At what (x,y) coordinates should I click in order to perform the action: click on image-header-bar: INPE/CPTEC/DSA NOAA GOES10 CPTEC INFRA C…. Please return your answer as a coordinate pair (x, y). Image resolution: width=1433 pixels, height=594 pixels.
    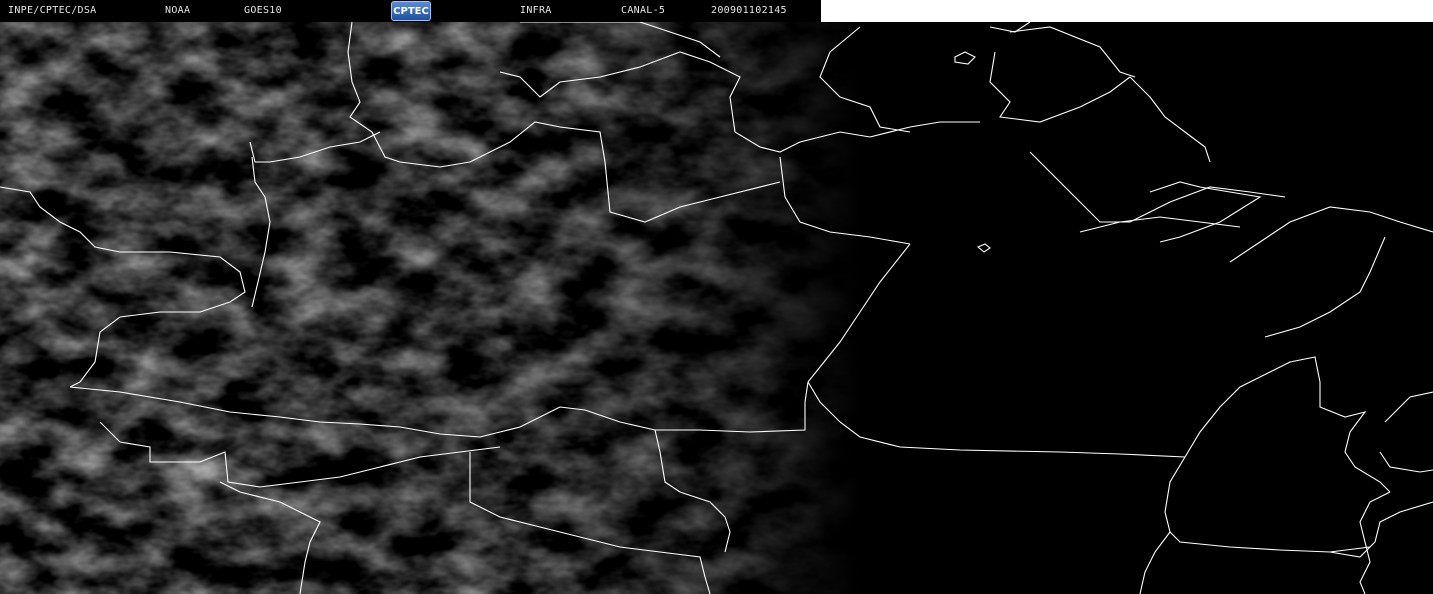
    Looking at the image, I should click on (410, 11).